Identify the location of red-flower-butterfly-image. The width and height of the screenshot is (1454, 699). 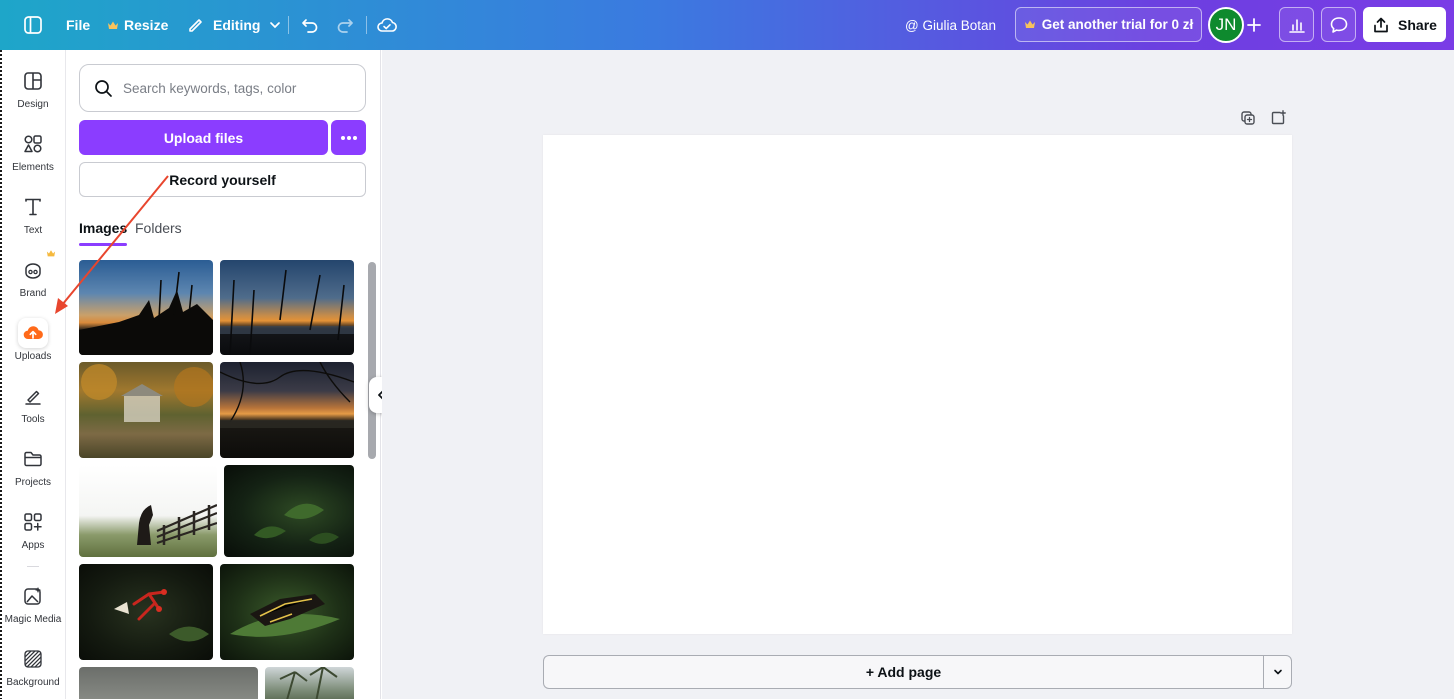
(161, 615).